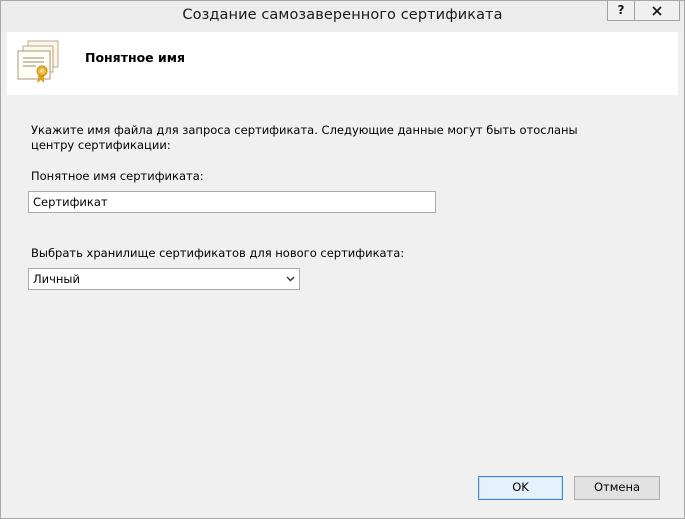 This screenshot has height=519, width=685. Describe the element at coordinates (617, 488) in the screenshot. I see `cancel-button: Отмена` at that location.